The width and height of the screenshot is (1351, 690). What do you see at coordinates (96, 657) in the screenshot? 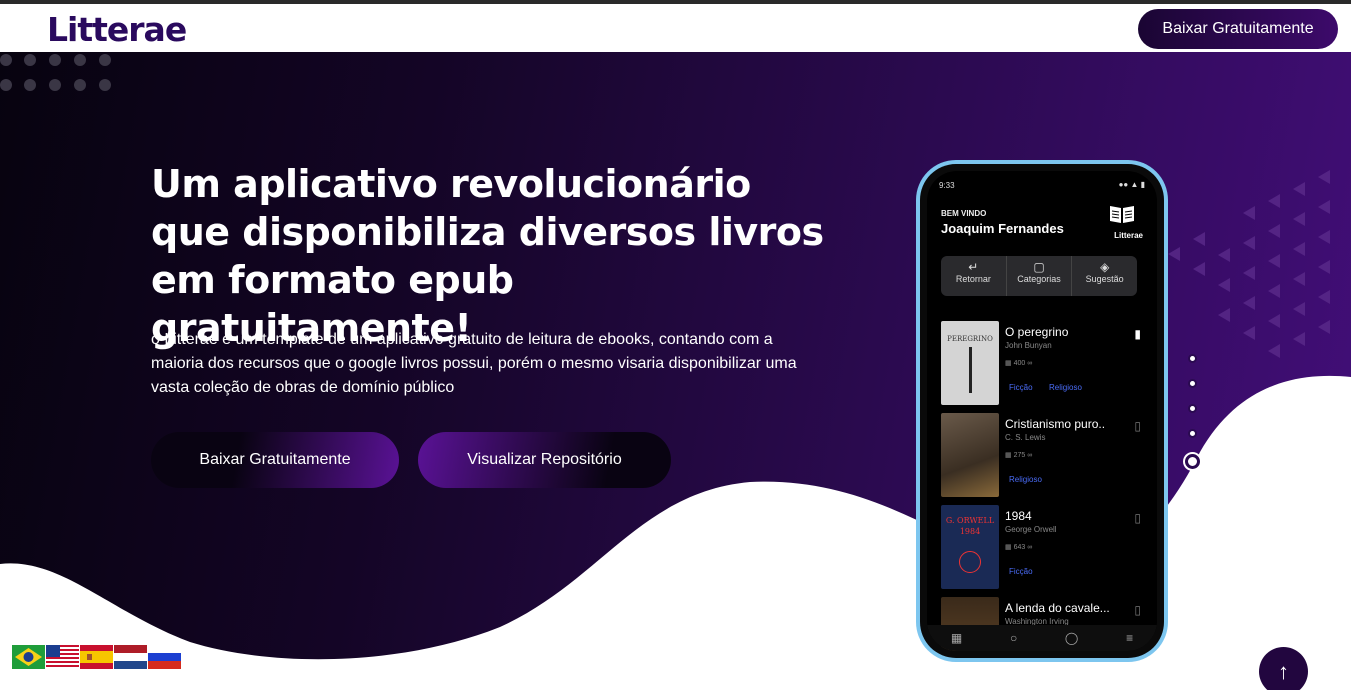
I see `flag-spain-icon` at bounding box center [96, 657].